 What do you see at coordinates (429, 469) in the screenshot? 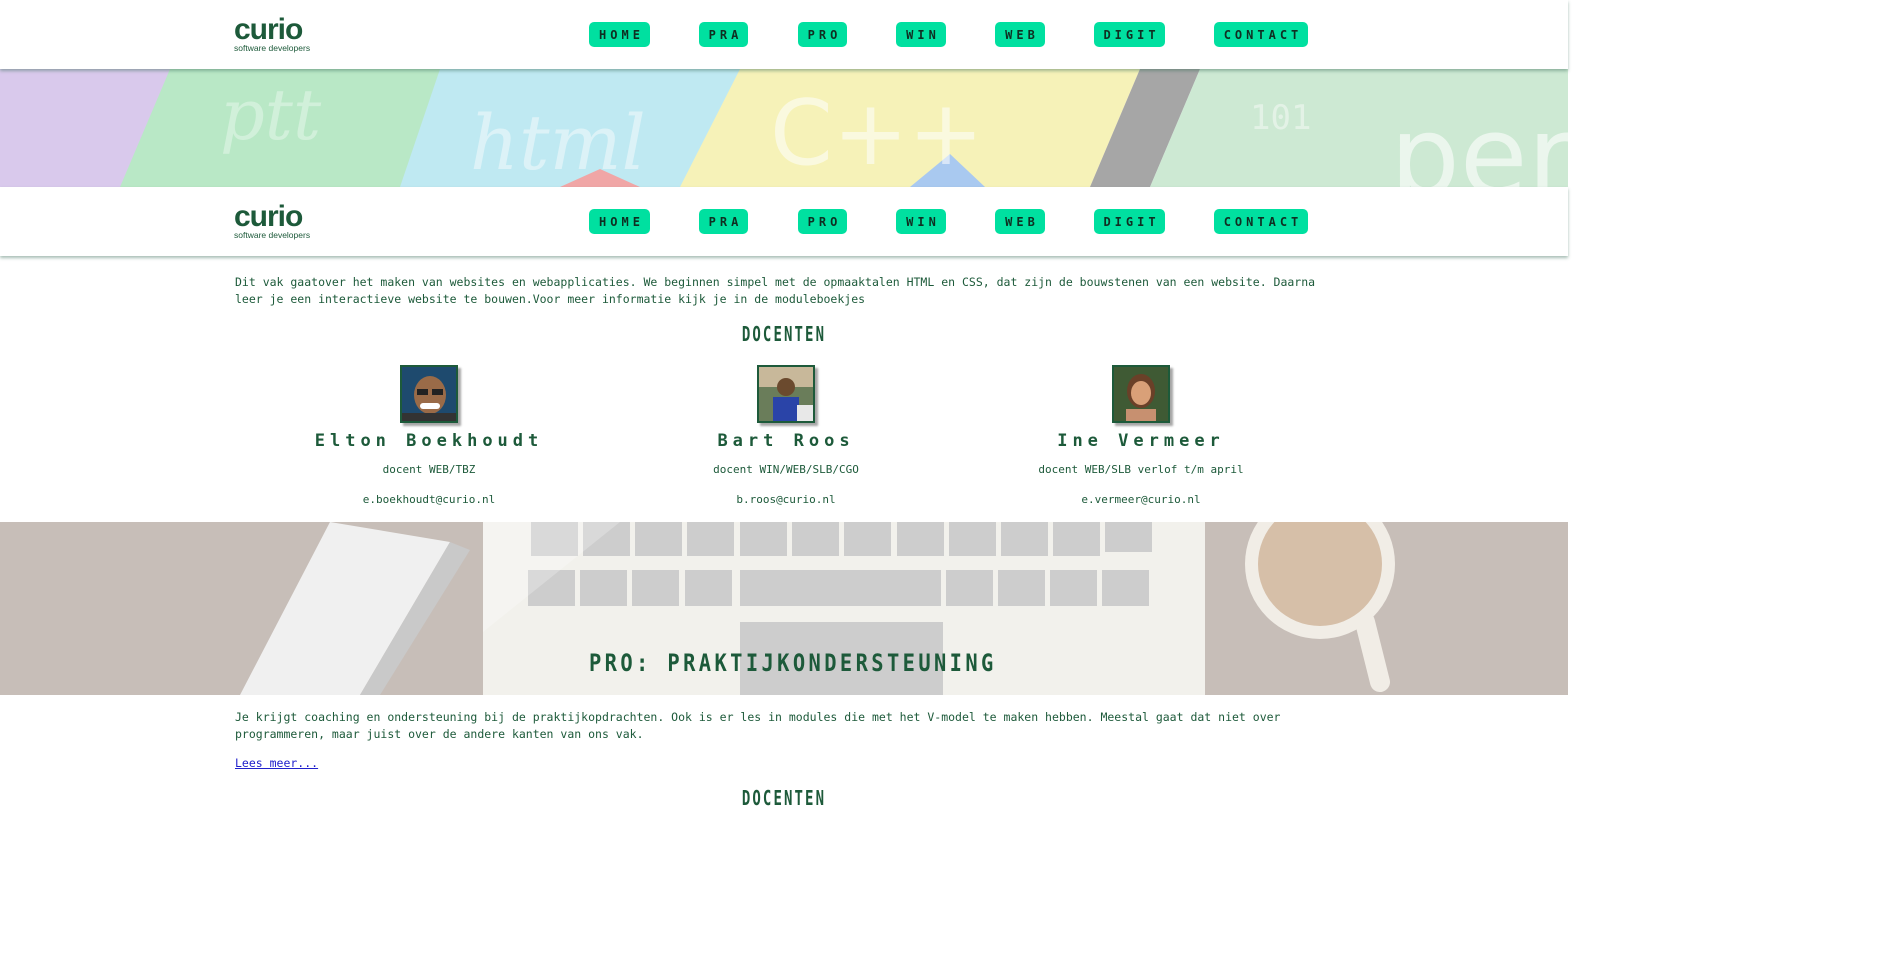
I see `teacher-role: docent WEB/TBZ` at bounding box center [429, 469].